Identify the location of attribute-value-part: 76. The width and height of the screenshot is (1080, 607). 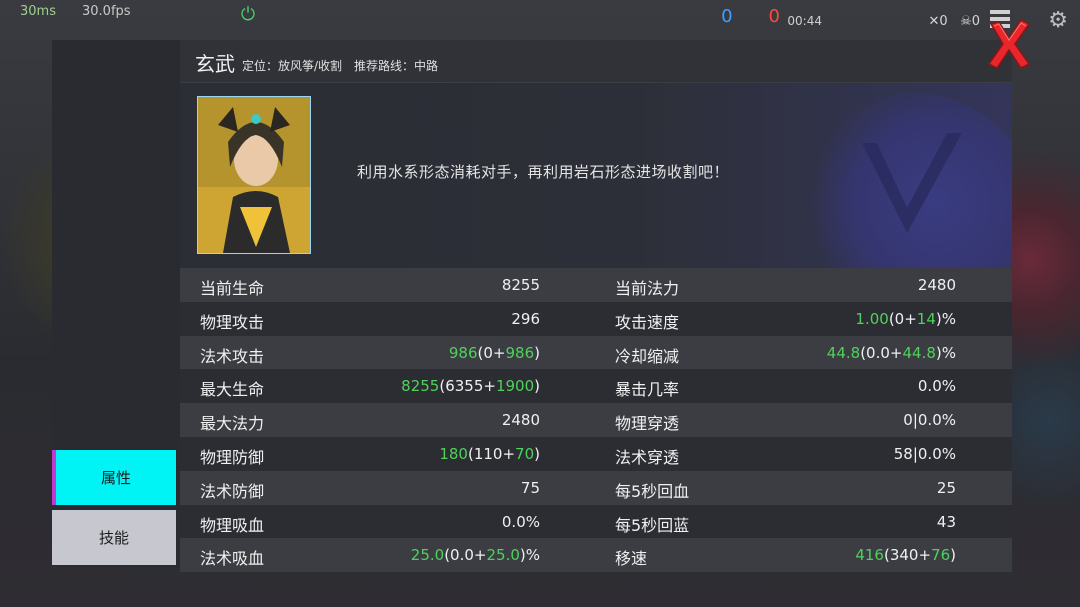
(941, 555).